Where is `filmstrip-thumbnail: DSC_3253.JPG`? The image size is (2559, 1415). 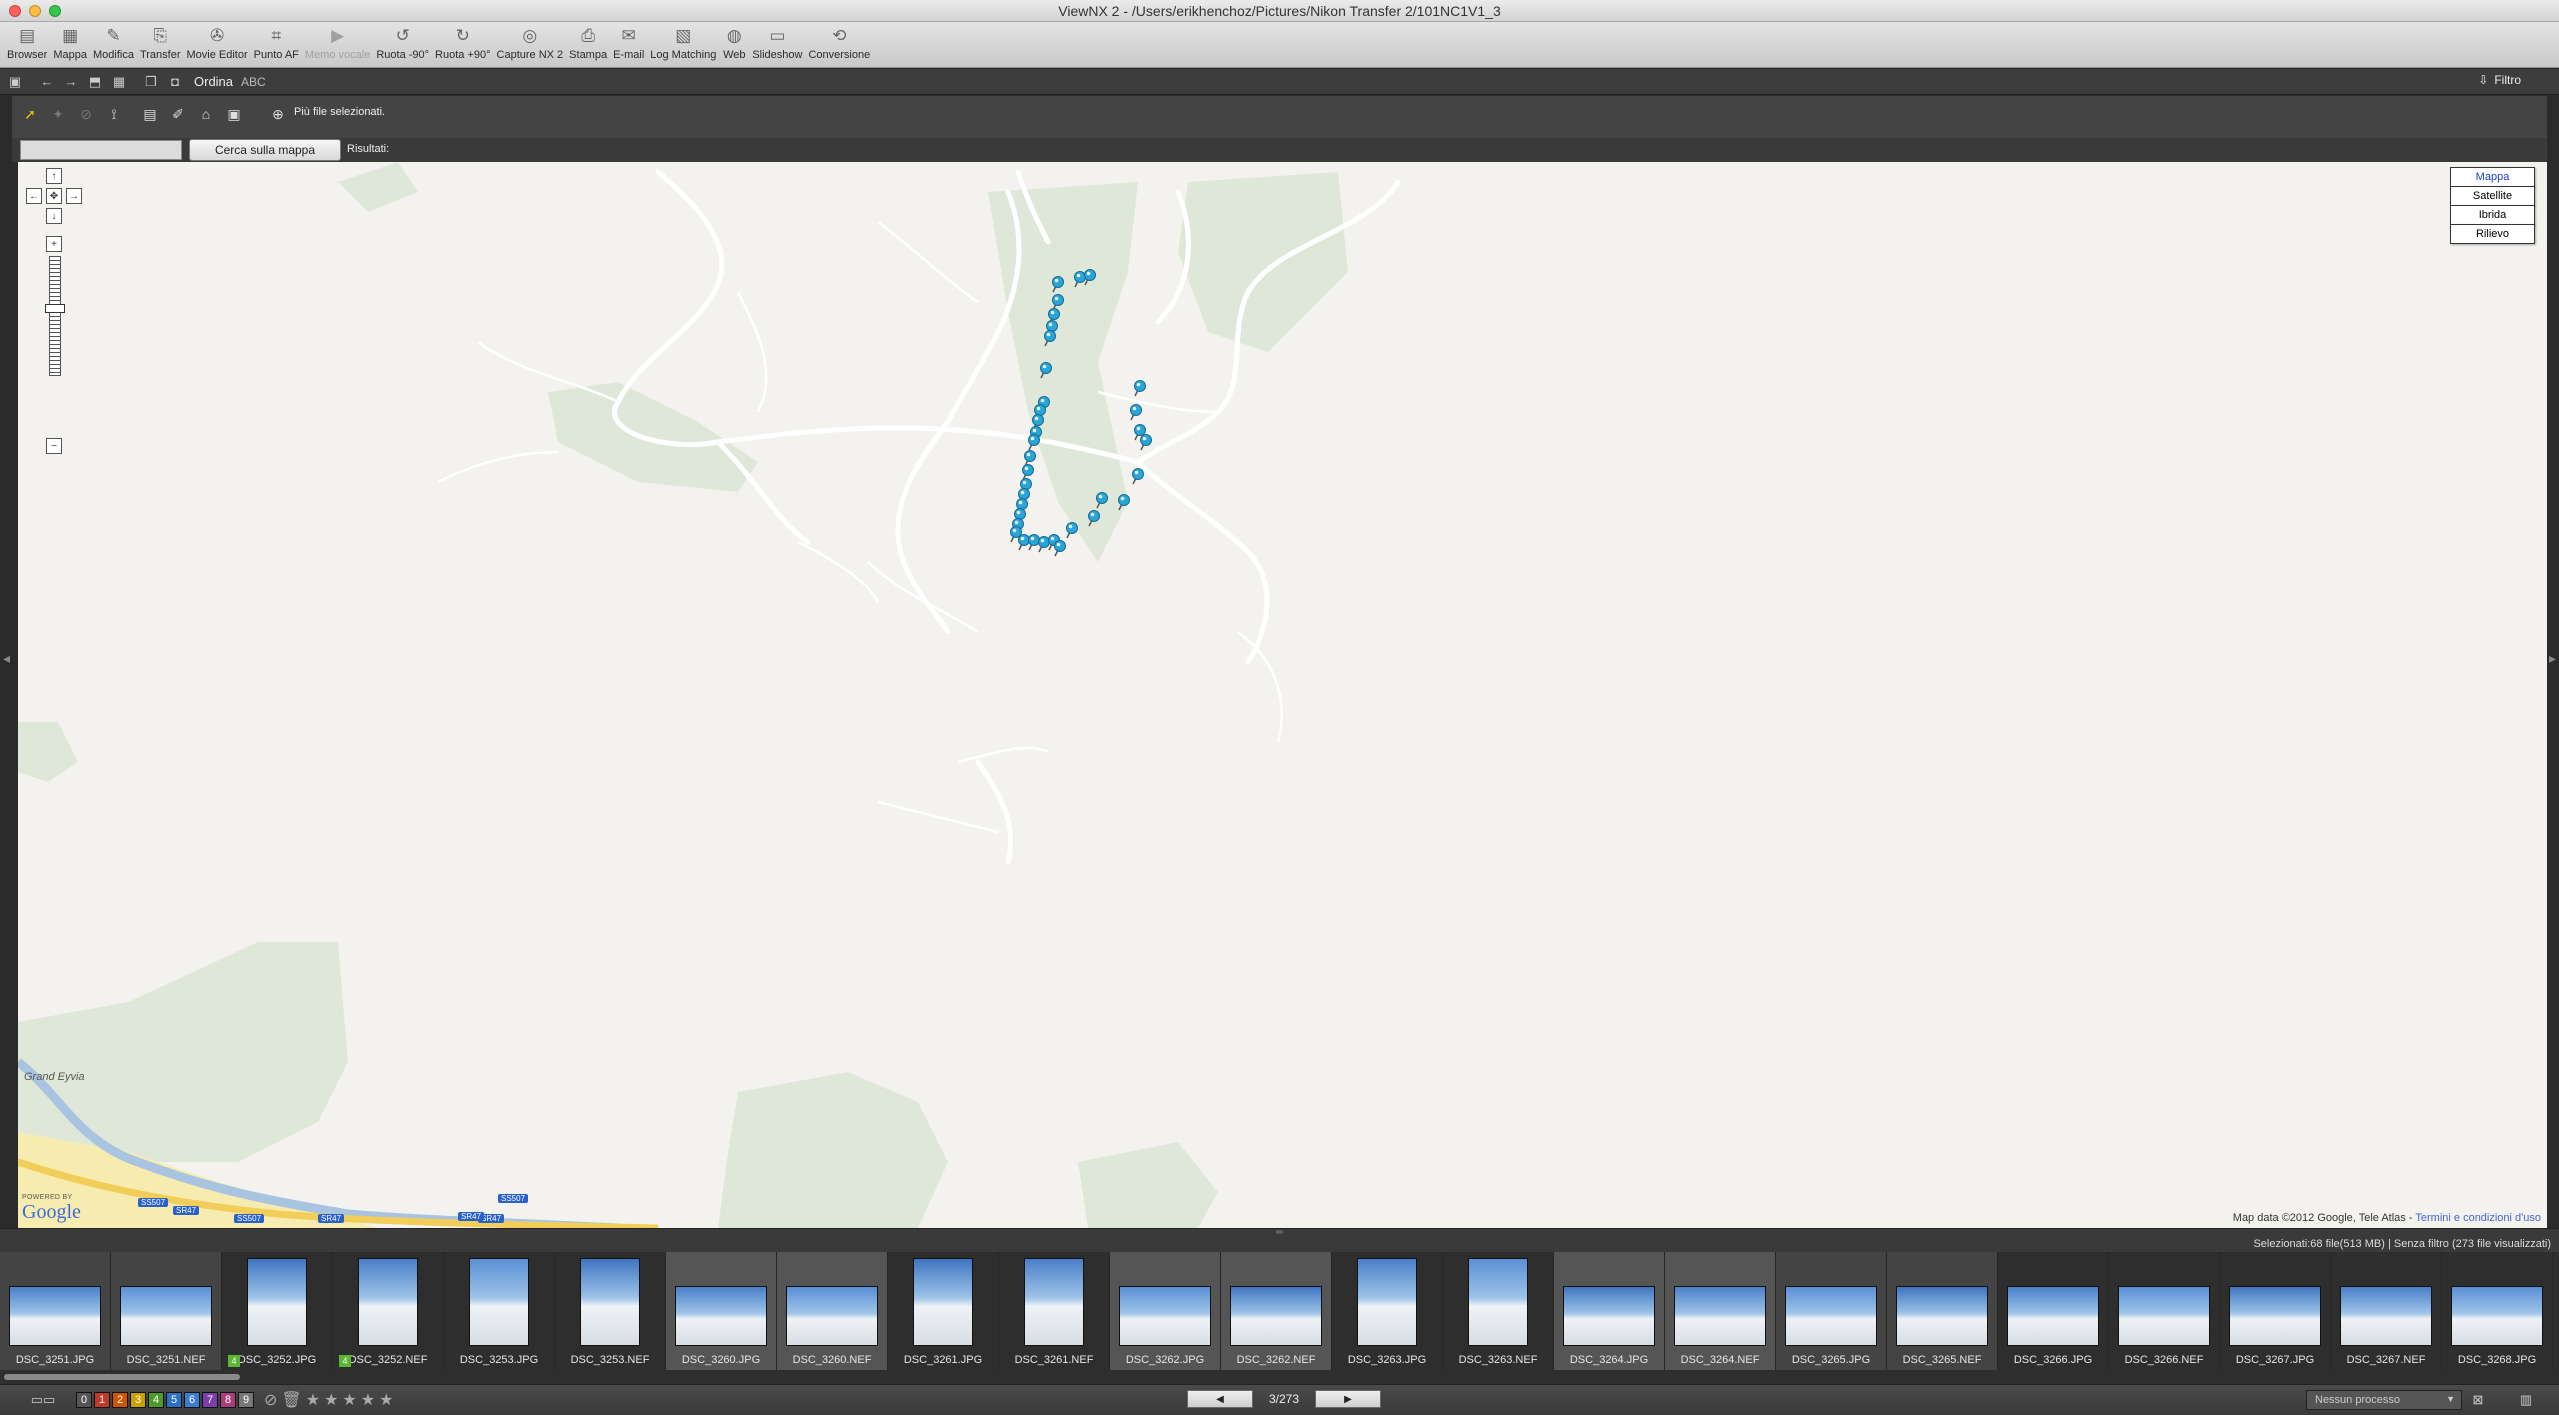 filmstrip-thumbnail: DSC_3253.JPG is located at coordinates (499, 1311).